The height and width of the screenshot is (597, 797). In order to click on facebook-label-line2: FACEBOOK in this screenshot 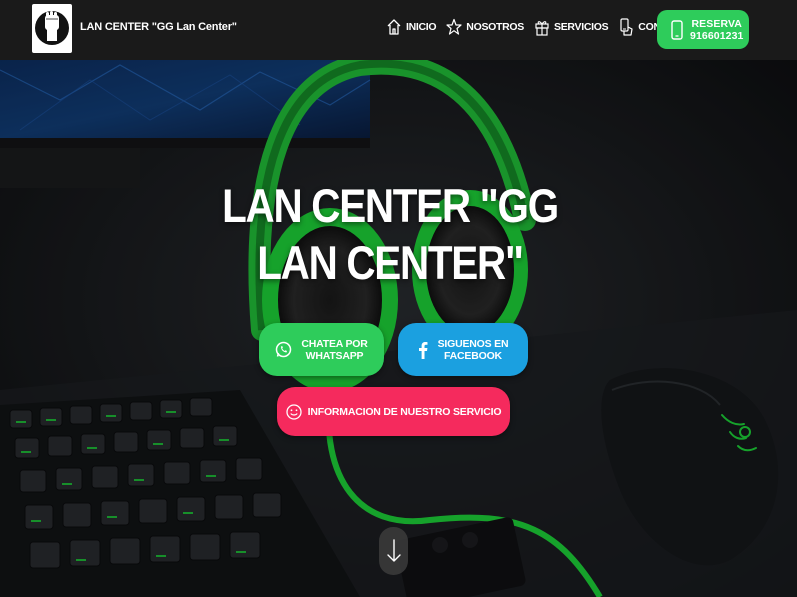, I will do `click(473, 355)`.